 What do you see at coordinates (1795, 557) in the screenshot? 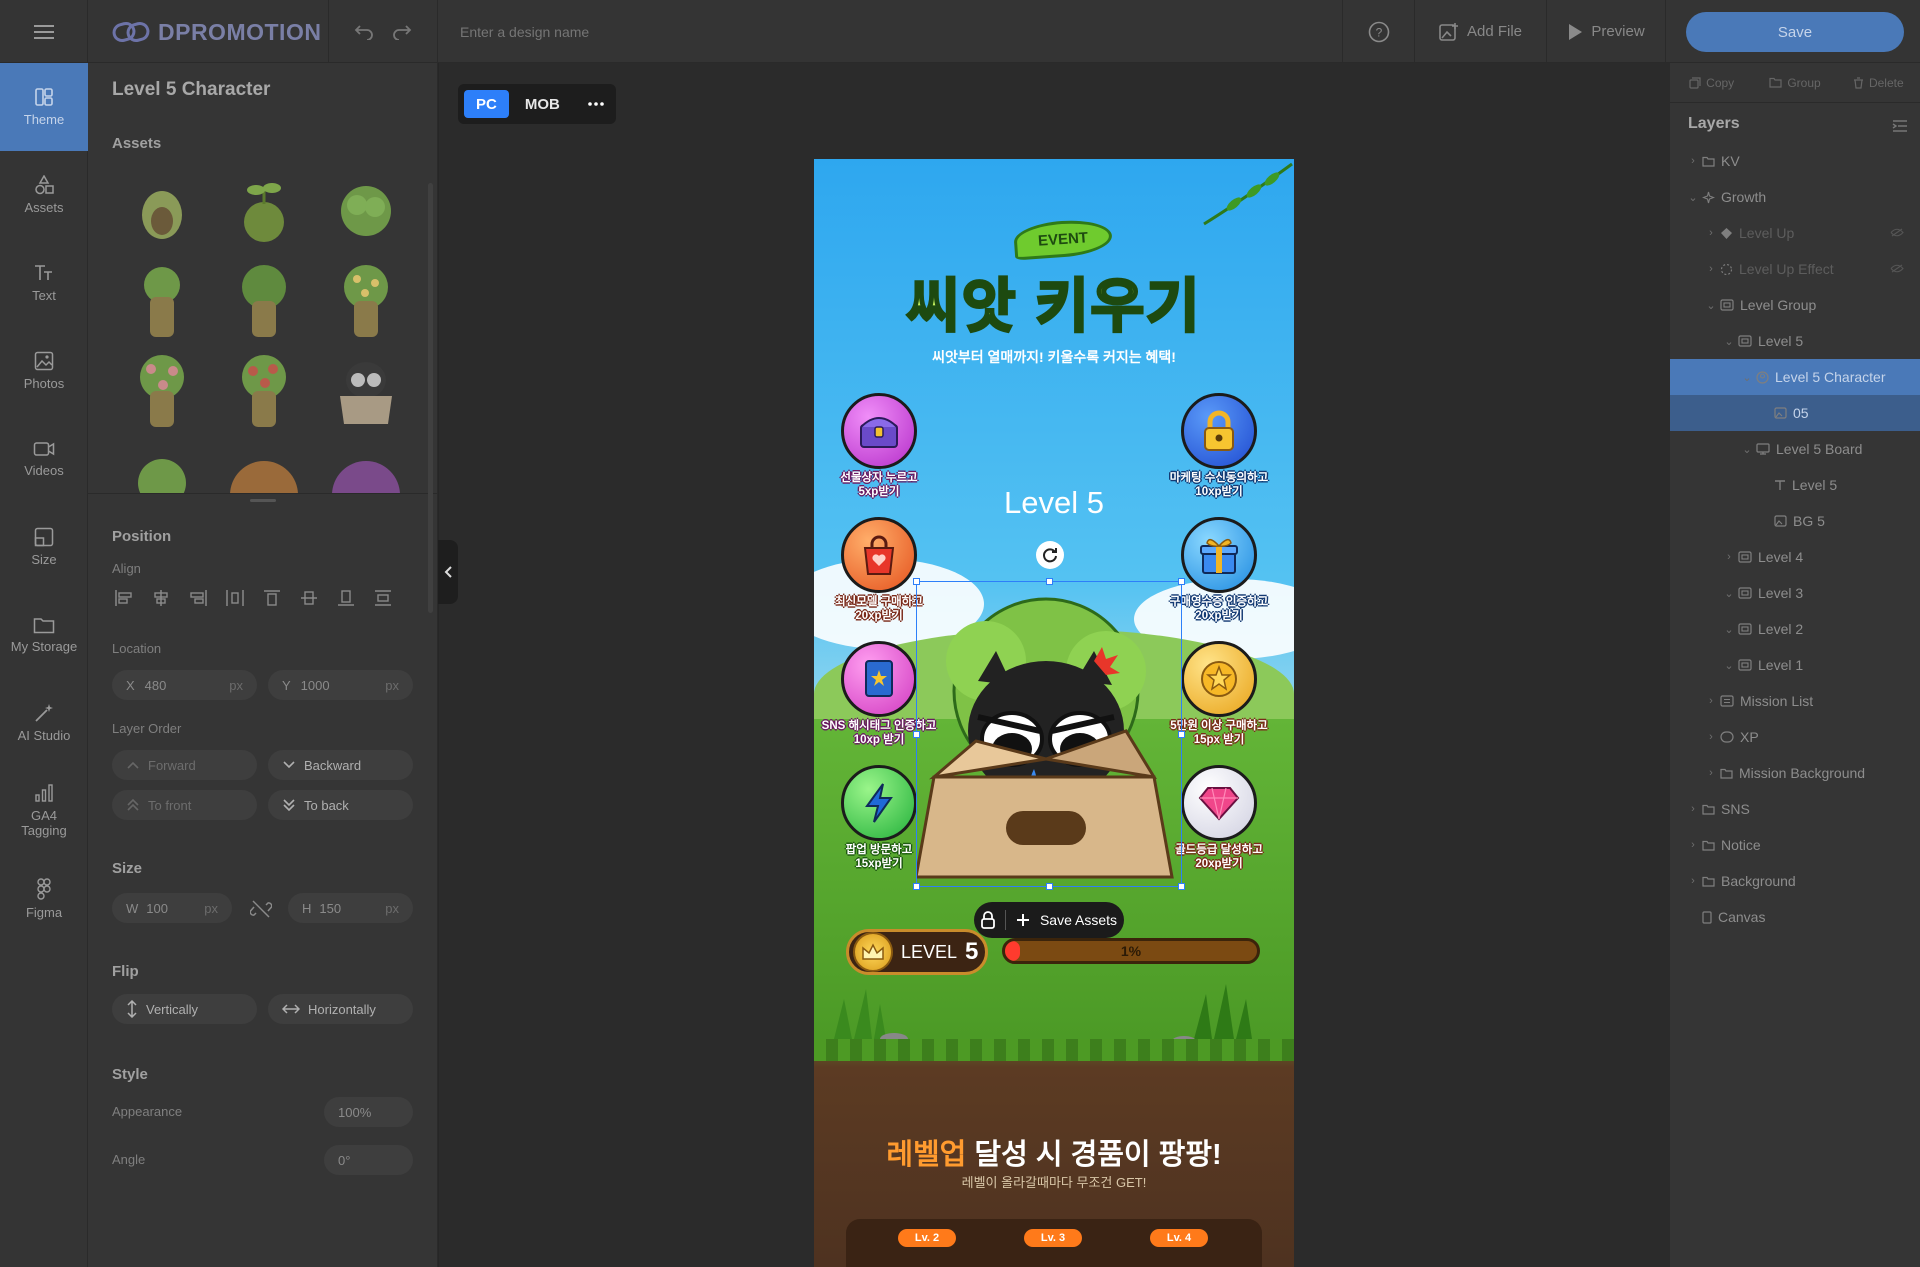
I see `layer-row: › Level 4` at bounding box center [1795, 557].